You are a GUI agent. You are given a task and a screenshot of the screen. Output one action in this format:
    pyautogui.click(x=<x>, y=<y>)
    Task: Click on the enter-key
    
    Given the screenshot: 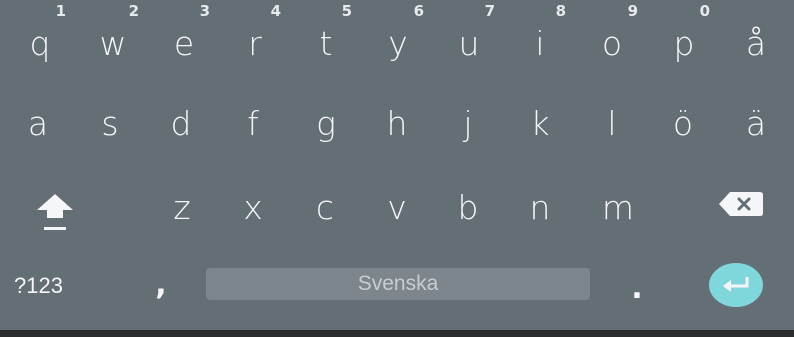 What is the action you would take?
    pyautogui.click(x=736, y=285)
    